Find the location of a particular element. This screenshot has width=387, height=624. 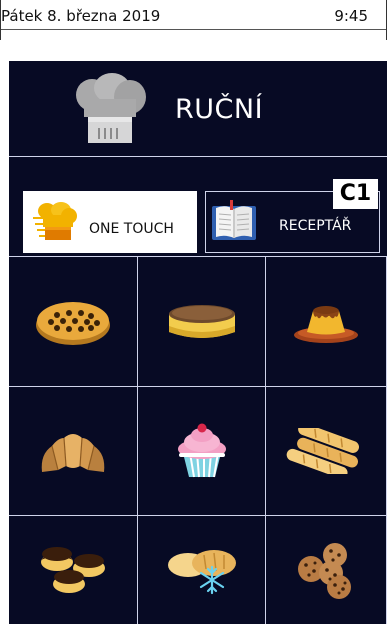

cheesecake-icon is located at coordinates (201, 321).